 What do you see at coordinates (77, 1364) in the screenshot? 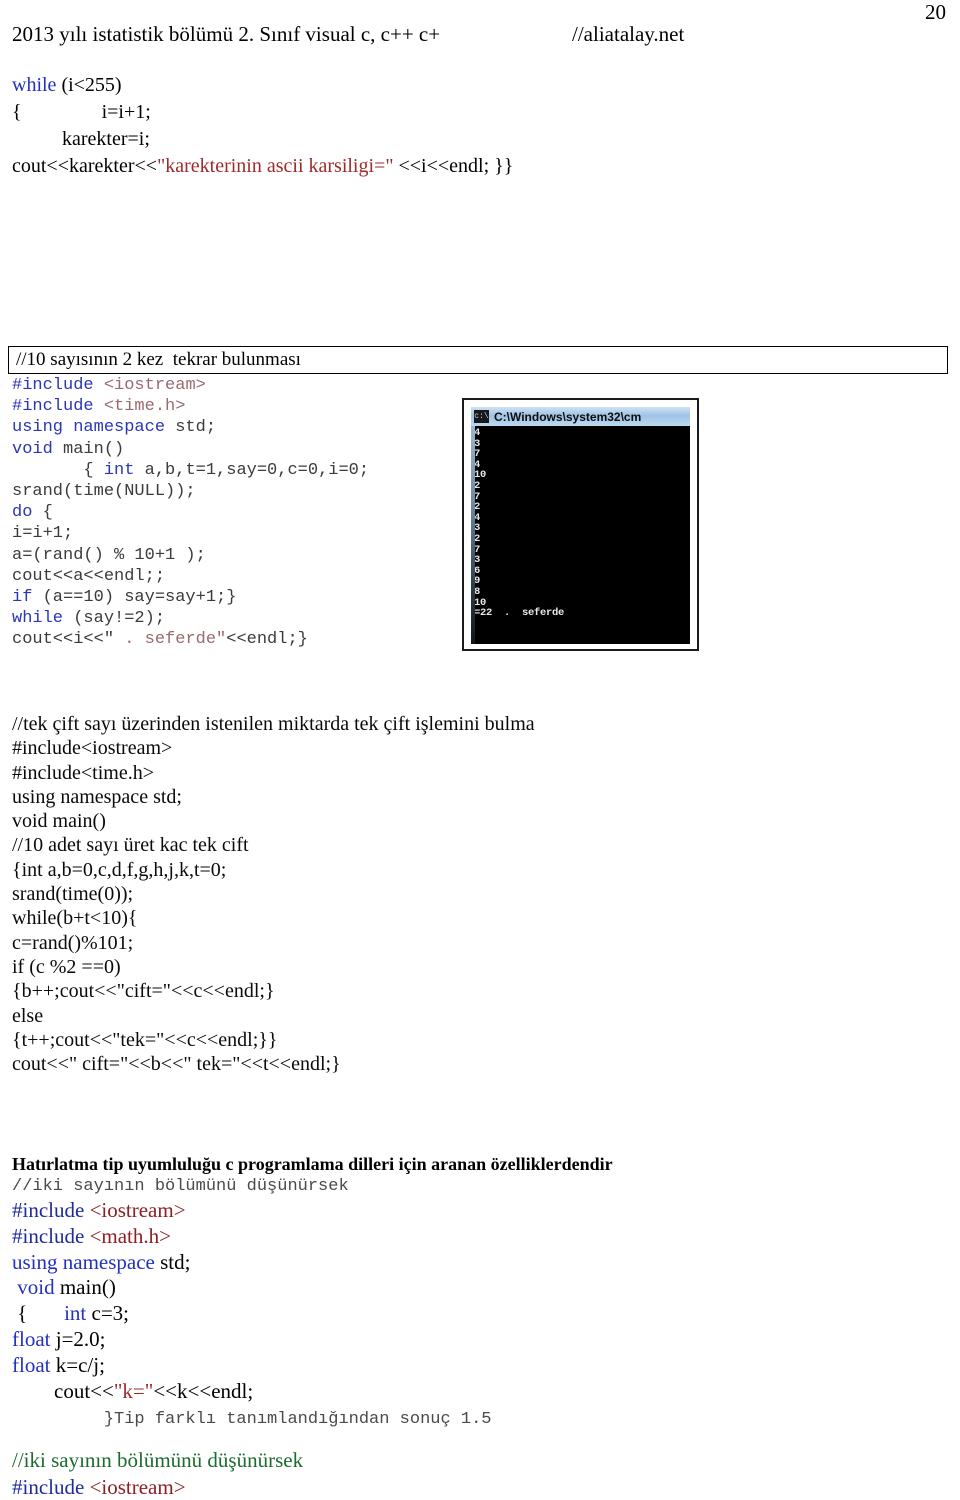
I see `color3-k-decl: k=c/j;` at bounding box center [77, 1364].